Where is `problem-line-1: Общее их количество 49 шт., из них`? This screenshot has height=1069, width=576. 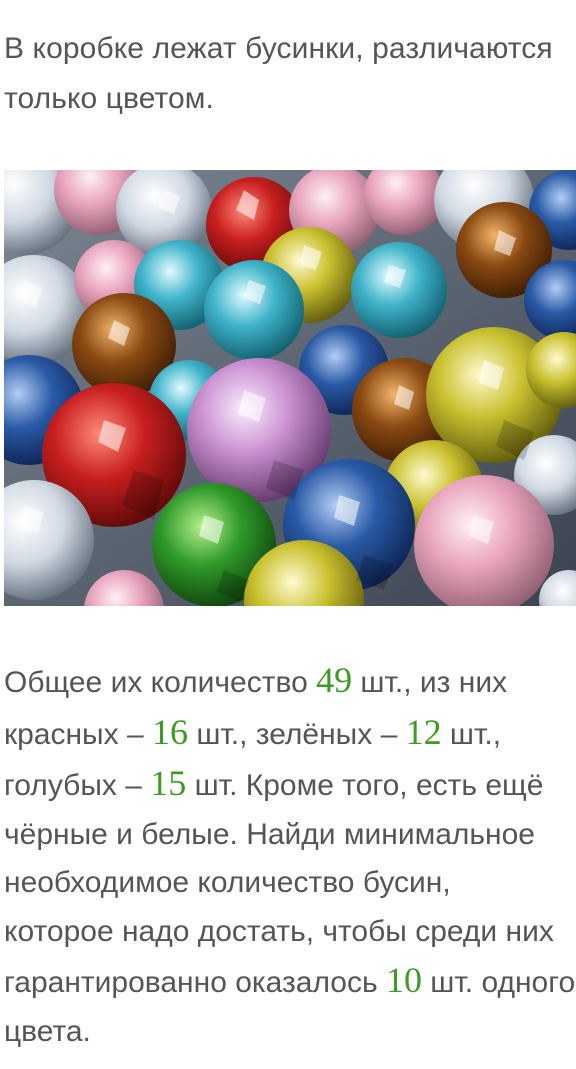
problem-line-1: Общее их количество 49 шт., из них is located at coordinates (290, 682).